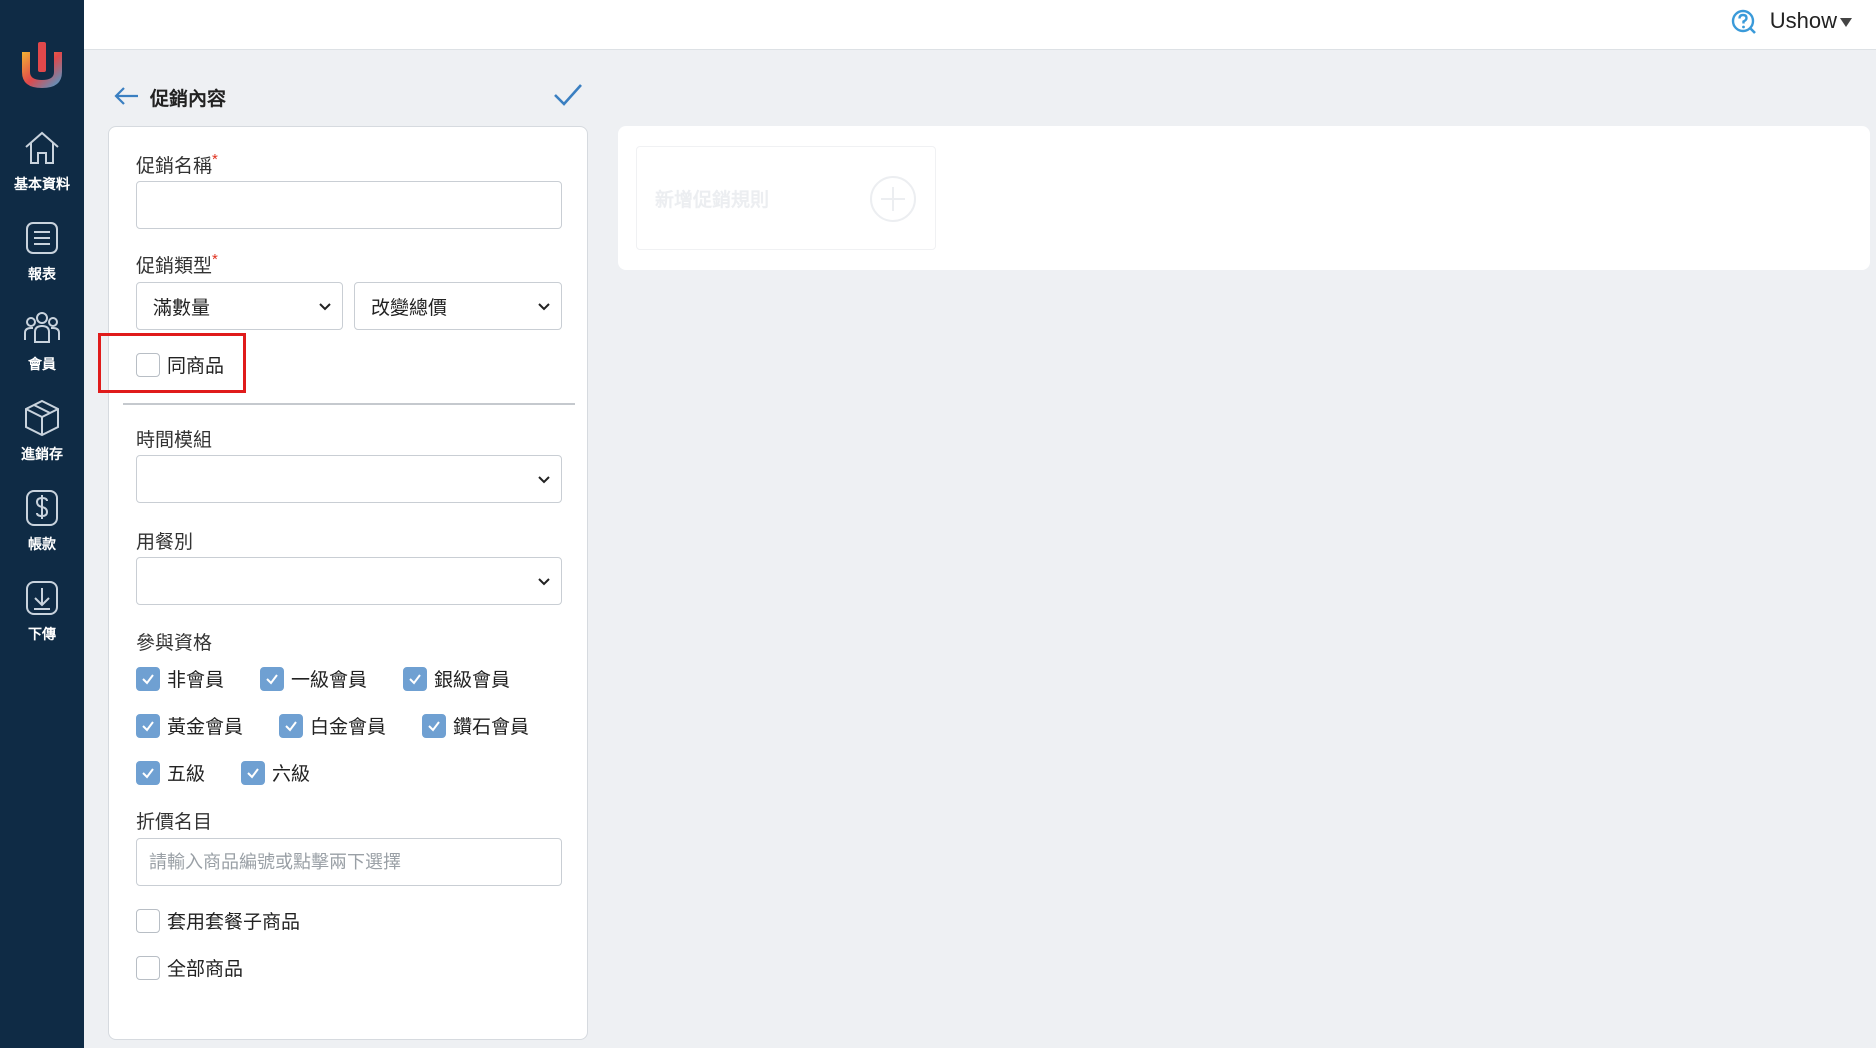 Image resolution: width=1876 pixels, height=1048 pixels. I want to click on eligibility-option-label: 五級, so click(186, 774).